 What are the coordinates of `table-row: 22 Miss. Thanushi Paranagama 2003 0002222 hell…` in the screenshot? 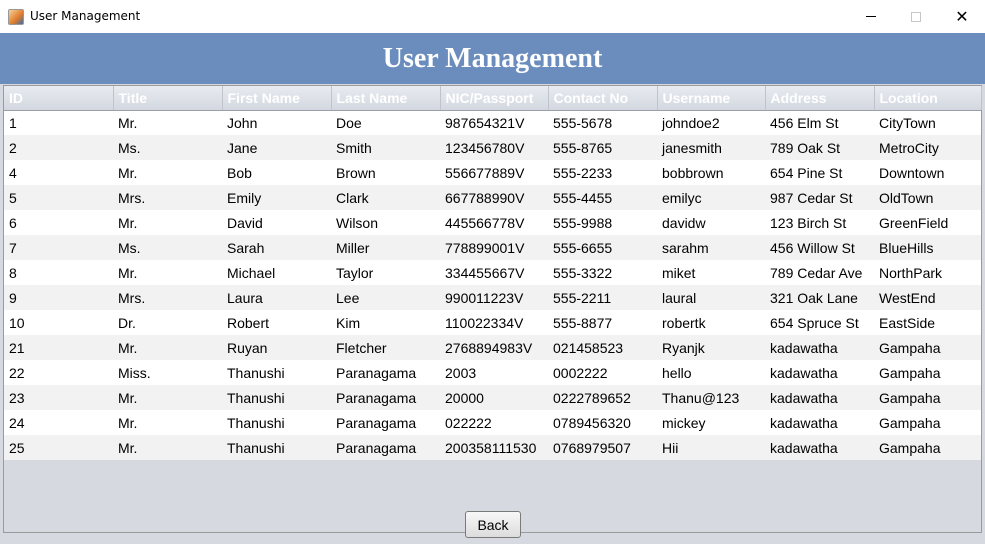 It's located at (492, 372).